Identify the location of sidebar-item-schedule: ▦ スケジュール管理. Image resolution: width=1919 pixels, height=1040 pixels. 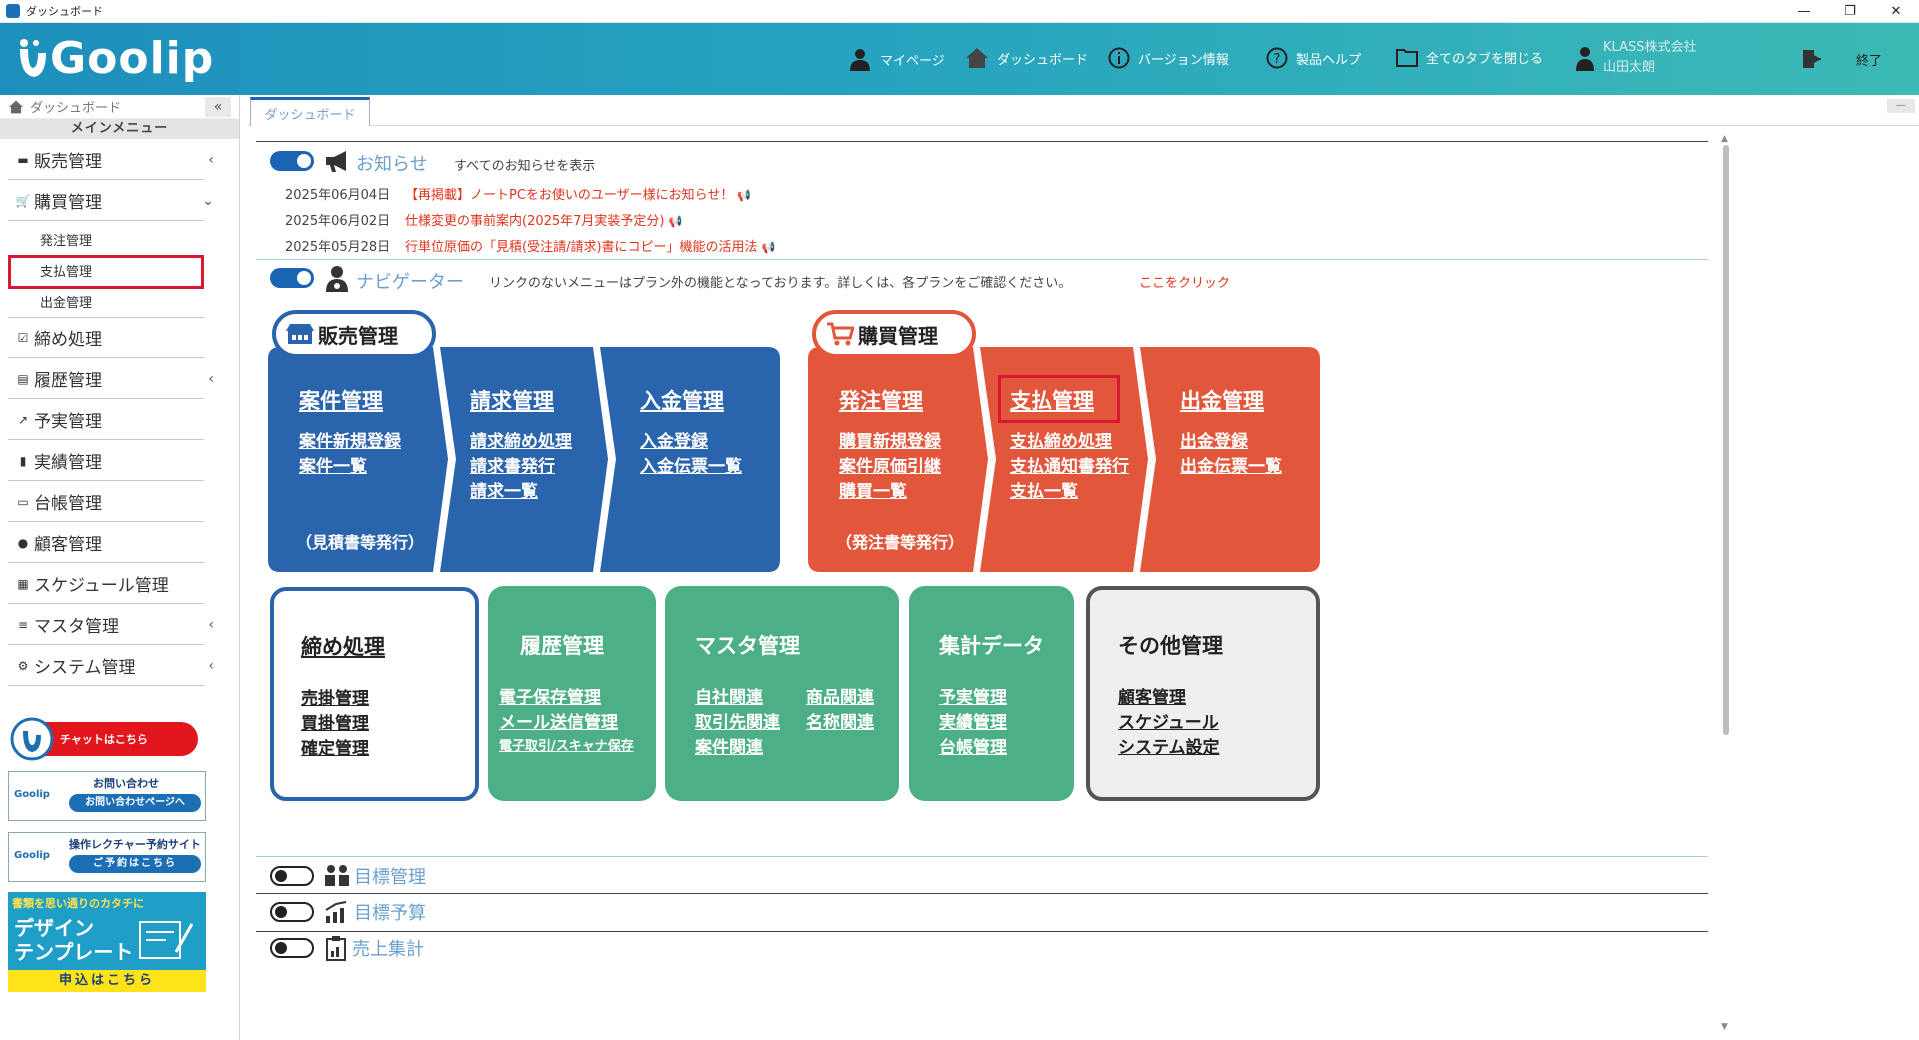
(106, 584).